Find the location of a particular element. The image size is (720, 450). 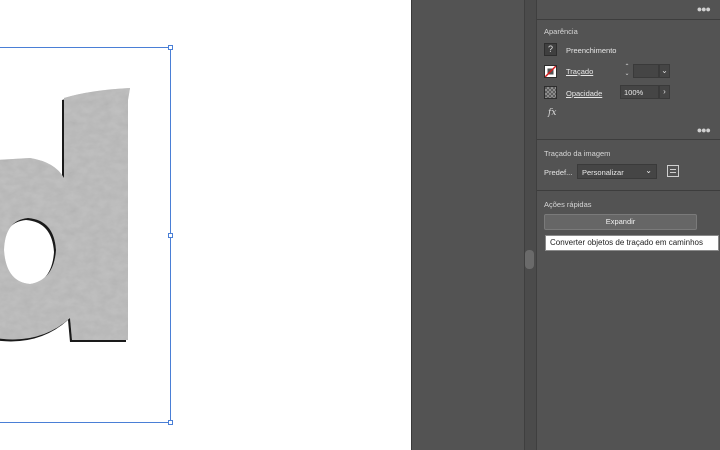

dock-divider is located at coordinates (411, 225).